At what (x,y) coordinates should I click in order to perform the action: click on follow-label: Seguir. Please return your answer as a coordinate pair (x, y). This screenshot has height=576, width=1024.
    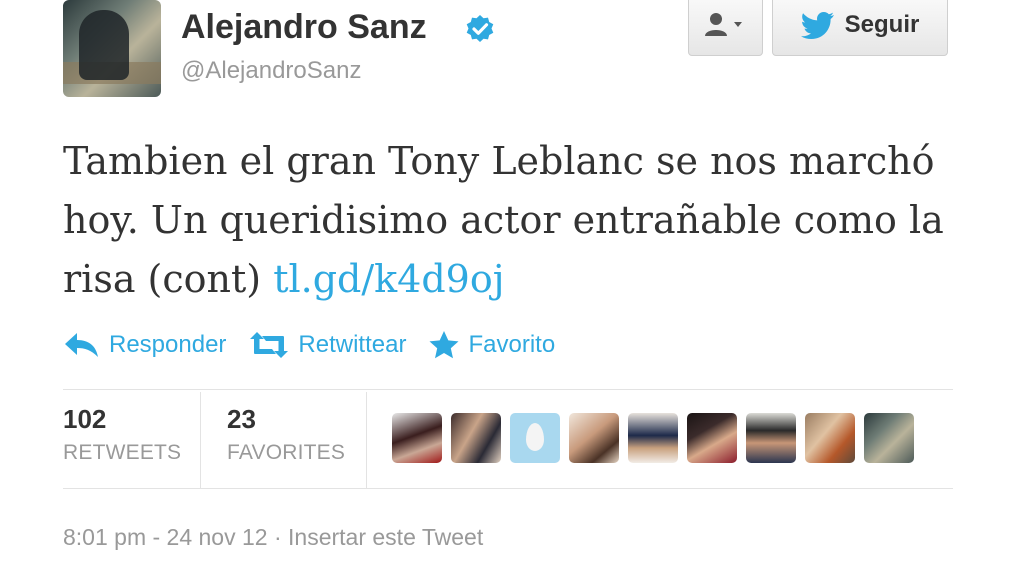
    Looking at the image, I should click on (882, 24).